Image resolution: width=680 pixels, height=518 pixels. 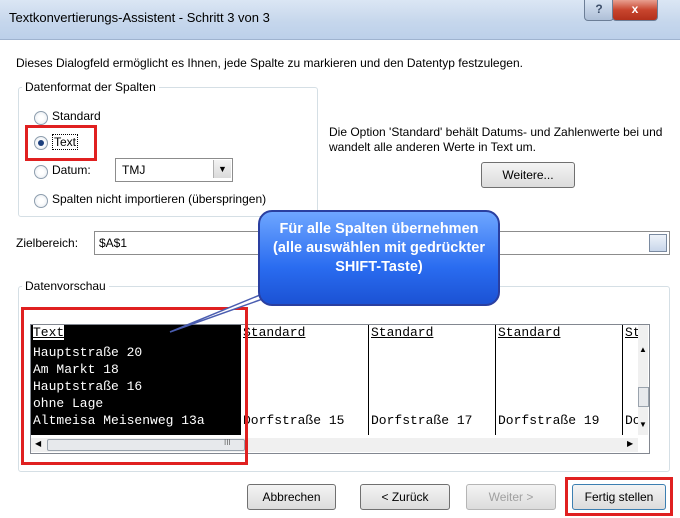 I want to click on radio-text-label: Text, so click(x=65, y=142).